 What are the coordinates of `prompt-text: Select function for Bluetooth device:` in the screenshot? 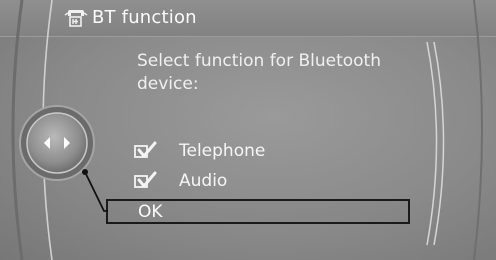 It's located at (259, 72).